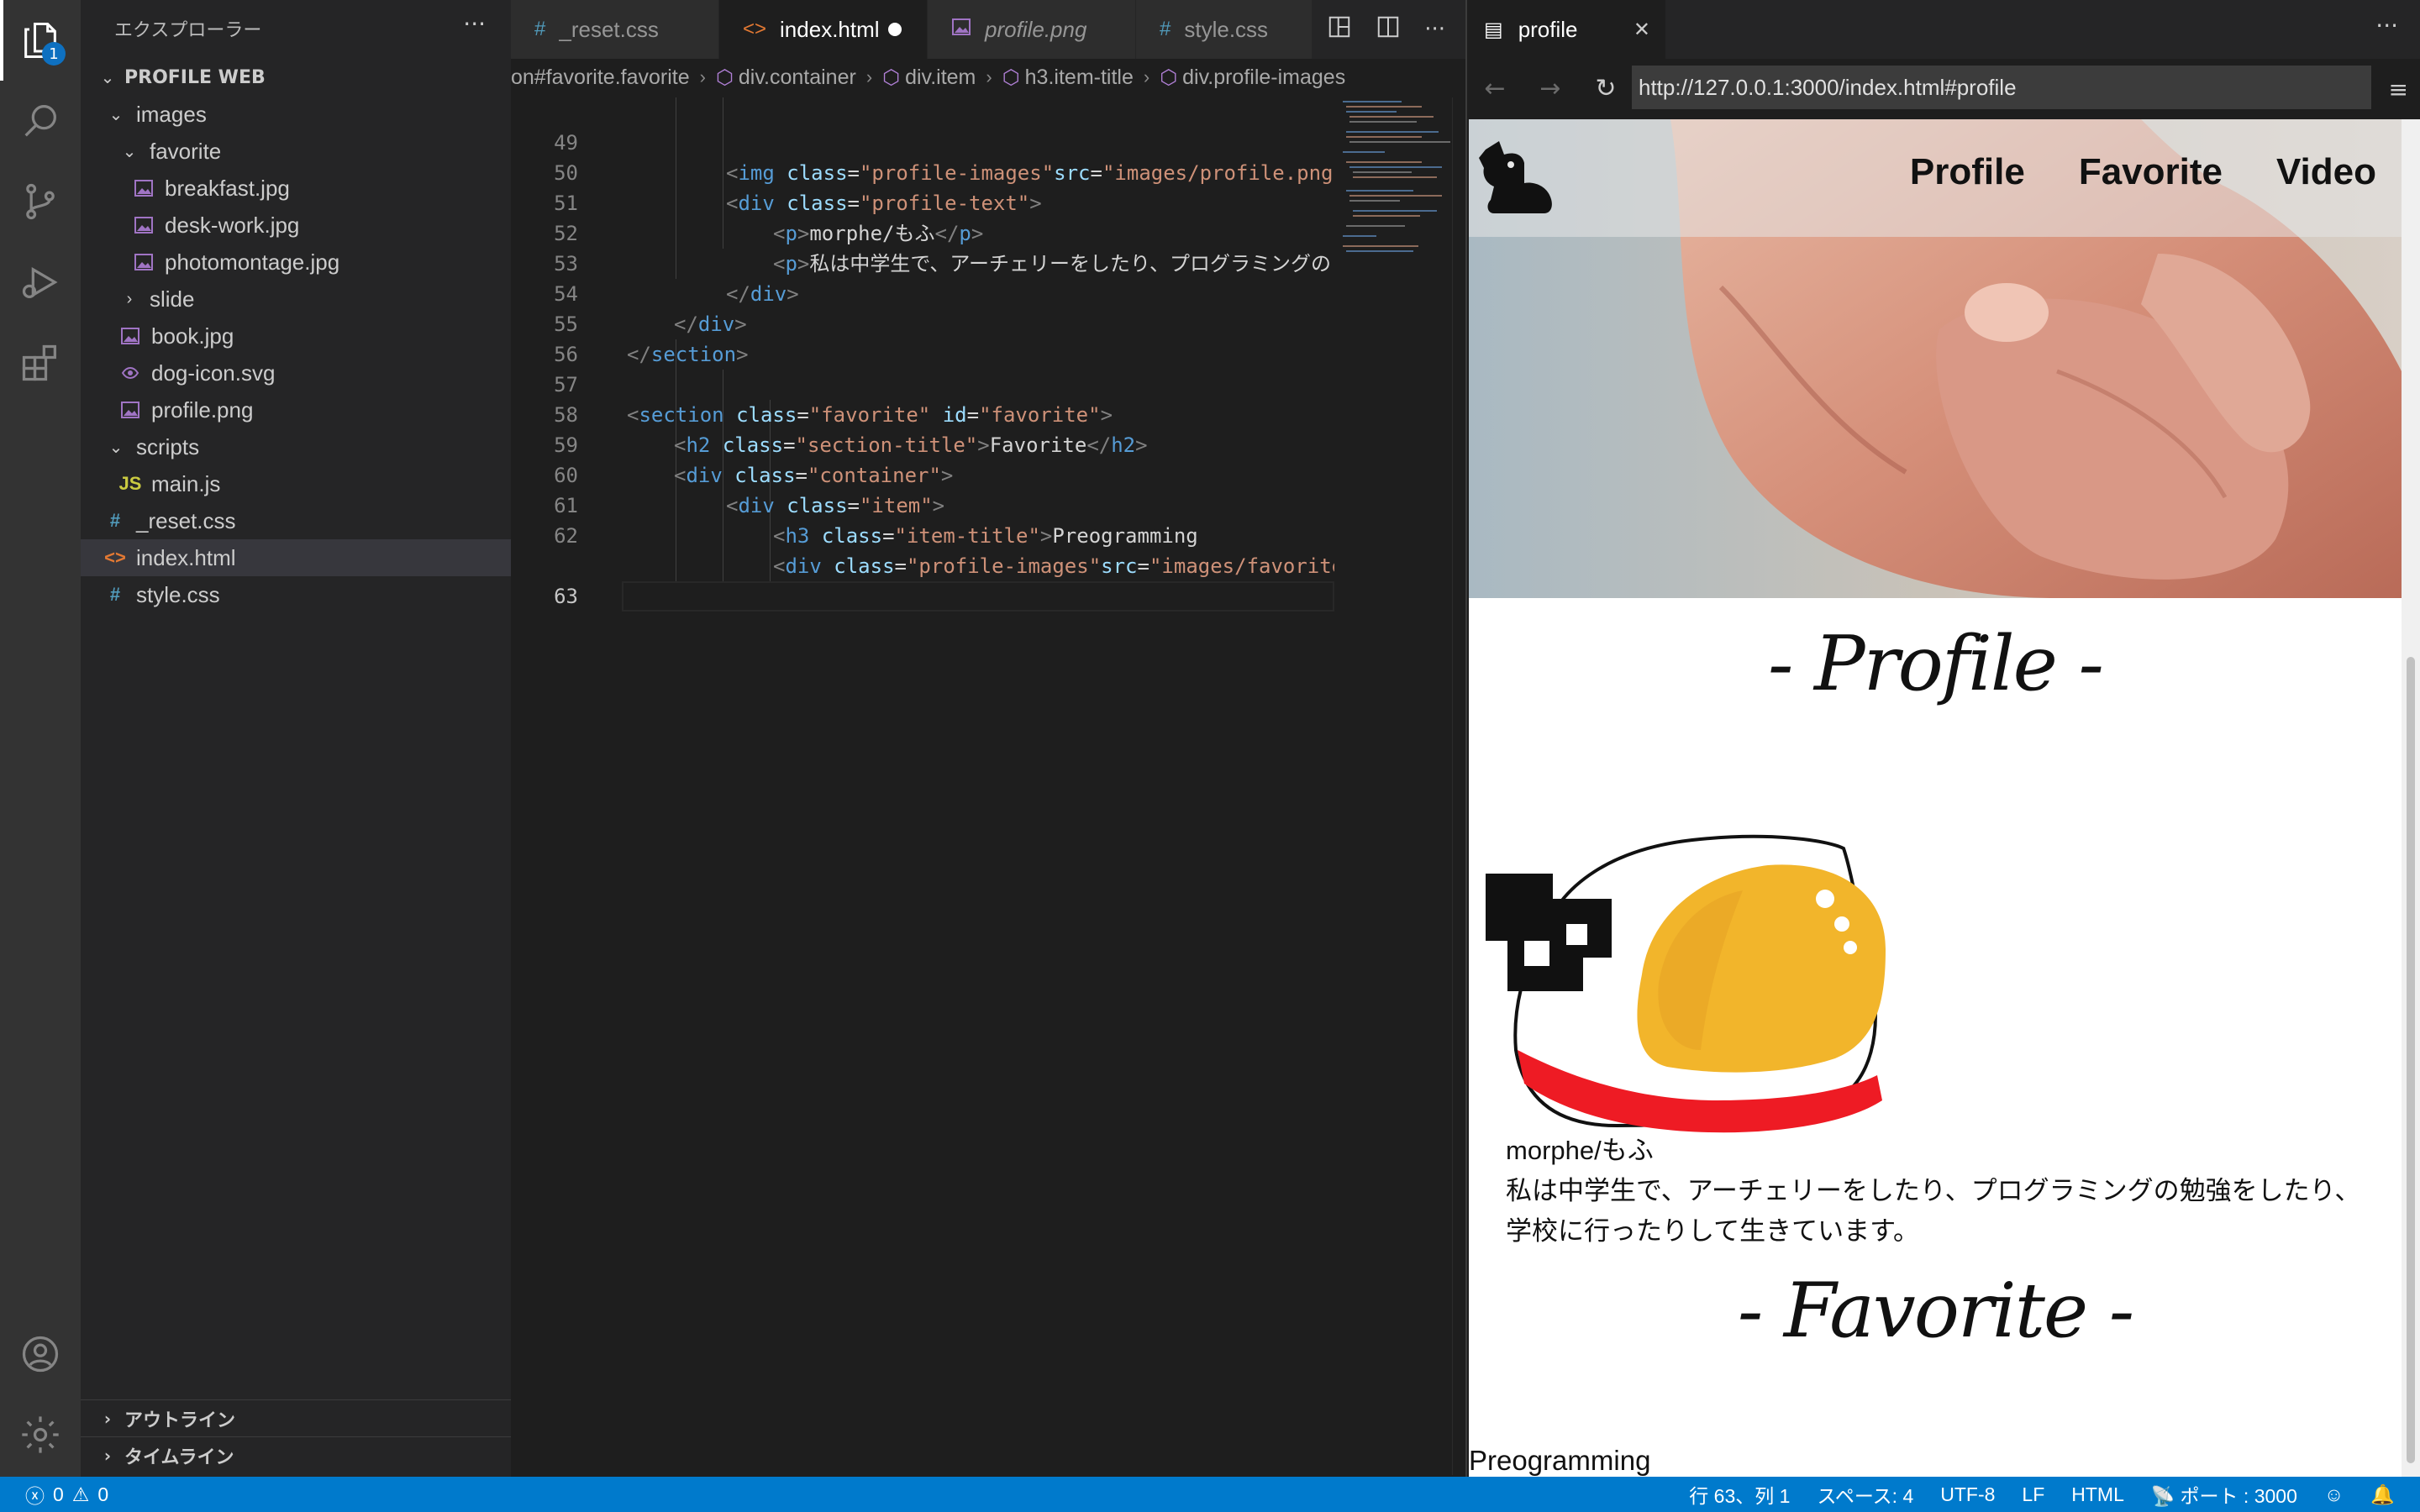 Image resolution: width=2420 pixels, height=1512 pixels. I want to click on tree-file-style-css: # style.css, so click(296, 594).